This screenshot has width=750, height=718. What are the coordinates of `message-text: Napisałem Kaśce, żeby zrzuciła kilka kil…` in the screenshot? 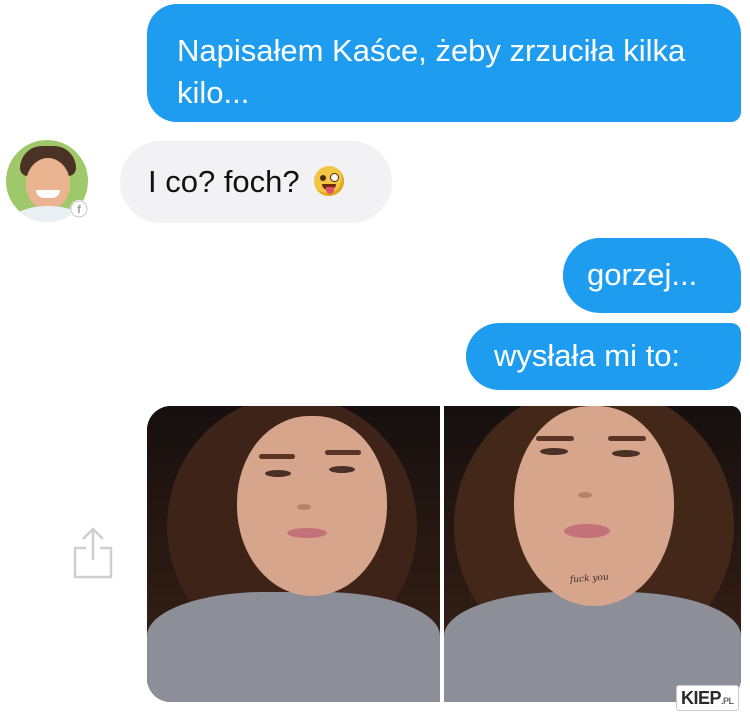 It's located at (431, 71).